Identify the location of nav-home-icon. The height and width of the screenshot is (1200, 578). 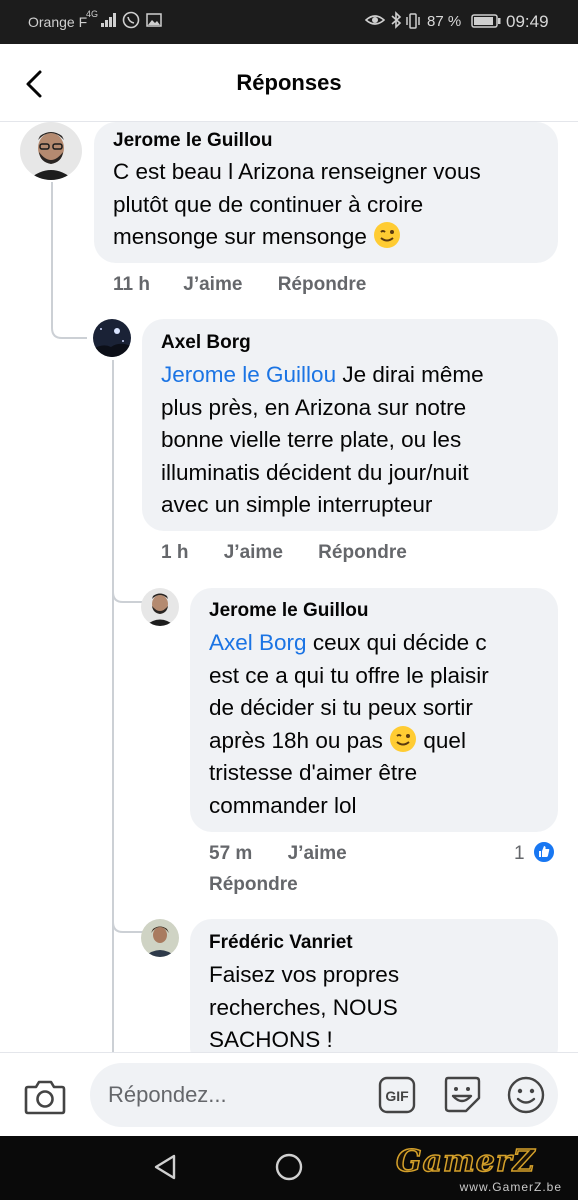
(289, 1167).